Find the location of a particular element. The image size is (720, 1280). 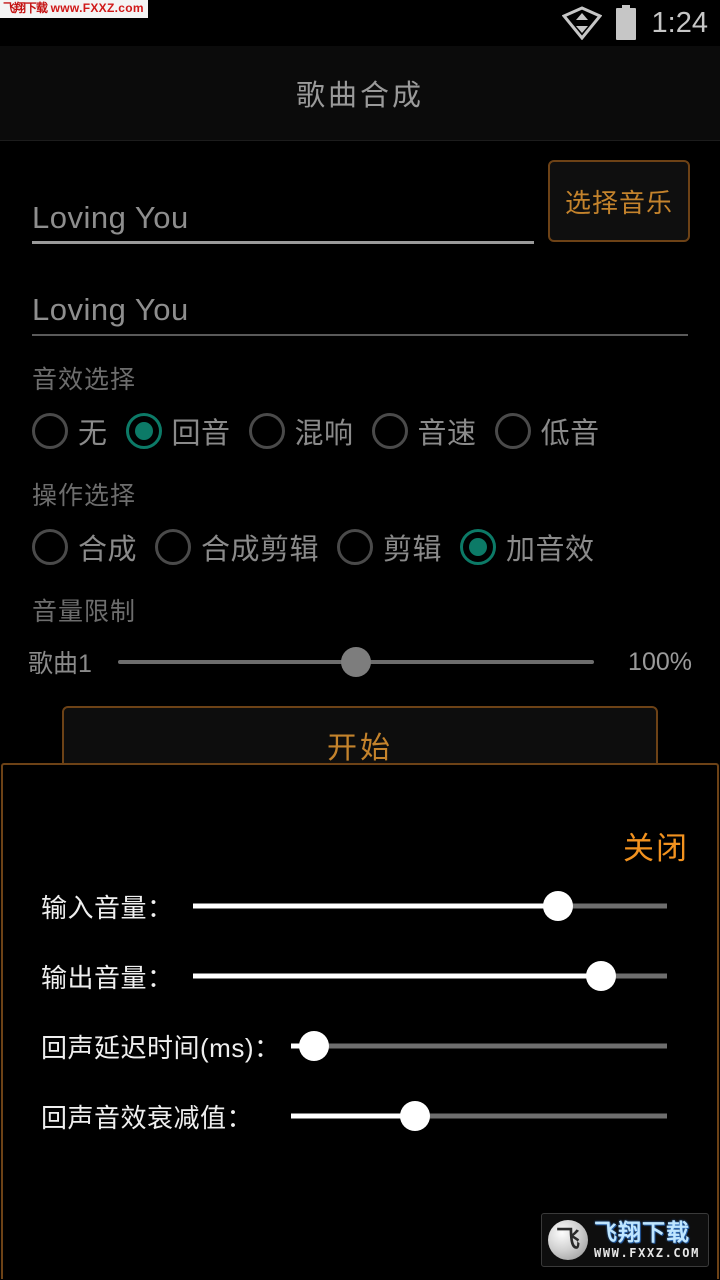

slider-track is located at coordinates (479, 1046).